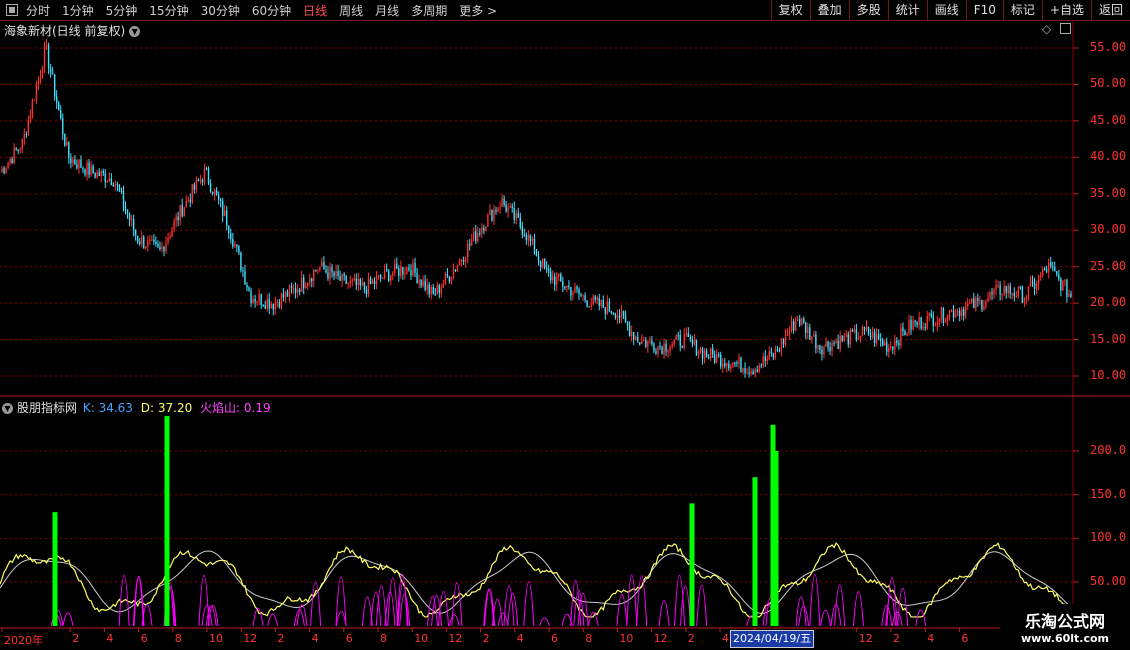 The image size is (1130, 650). I want to click on indicator-bar, so click(755, 551).